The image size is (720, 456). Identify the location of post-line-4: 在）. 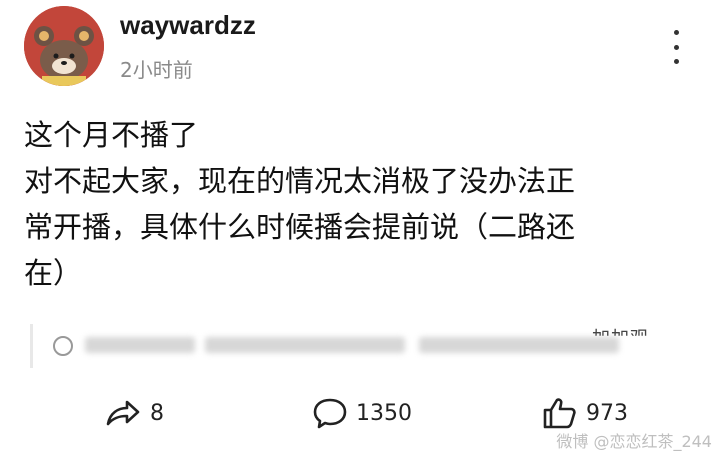
(53, 273).